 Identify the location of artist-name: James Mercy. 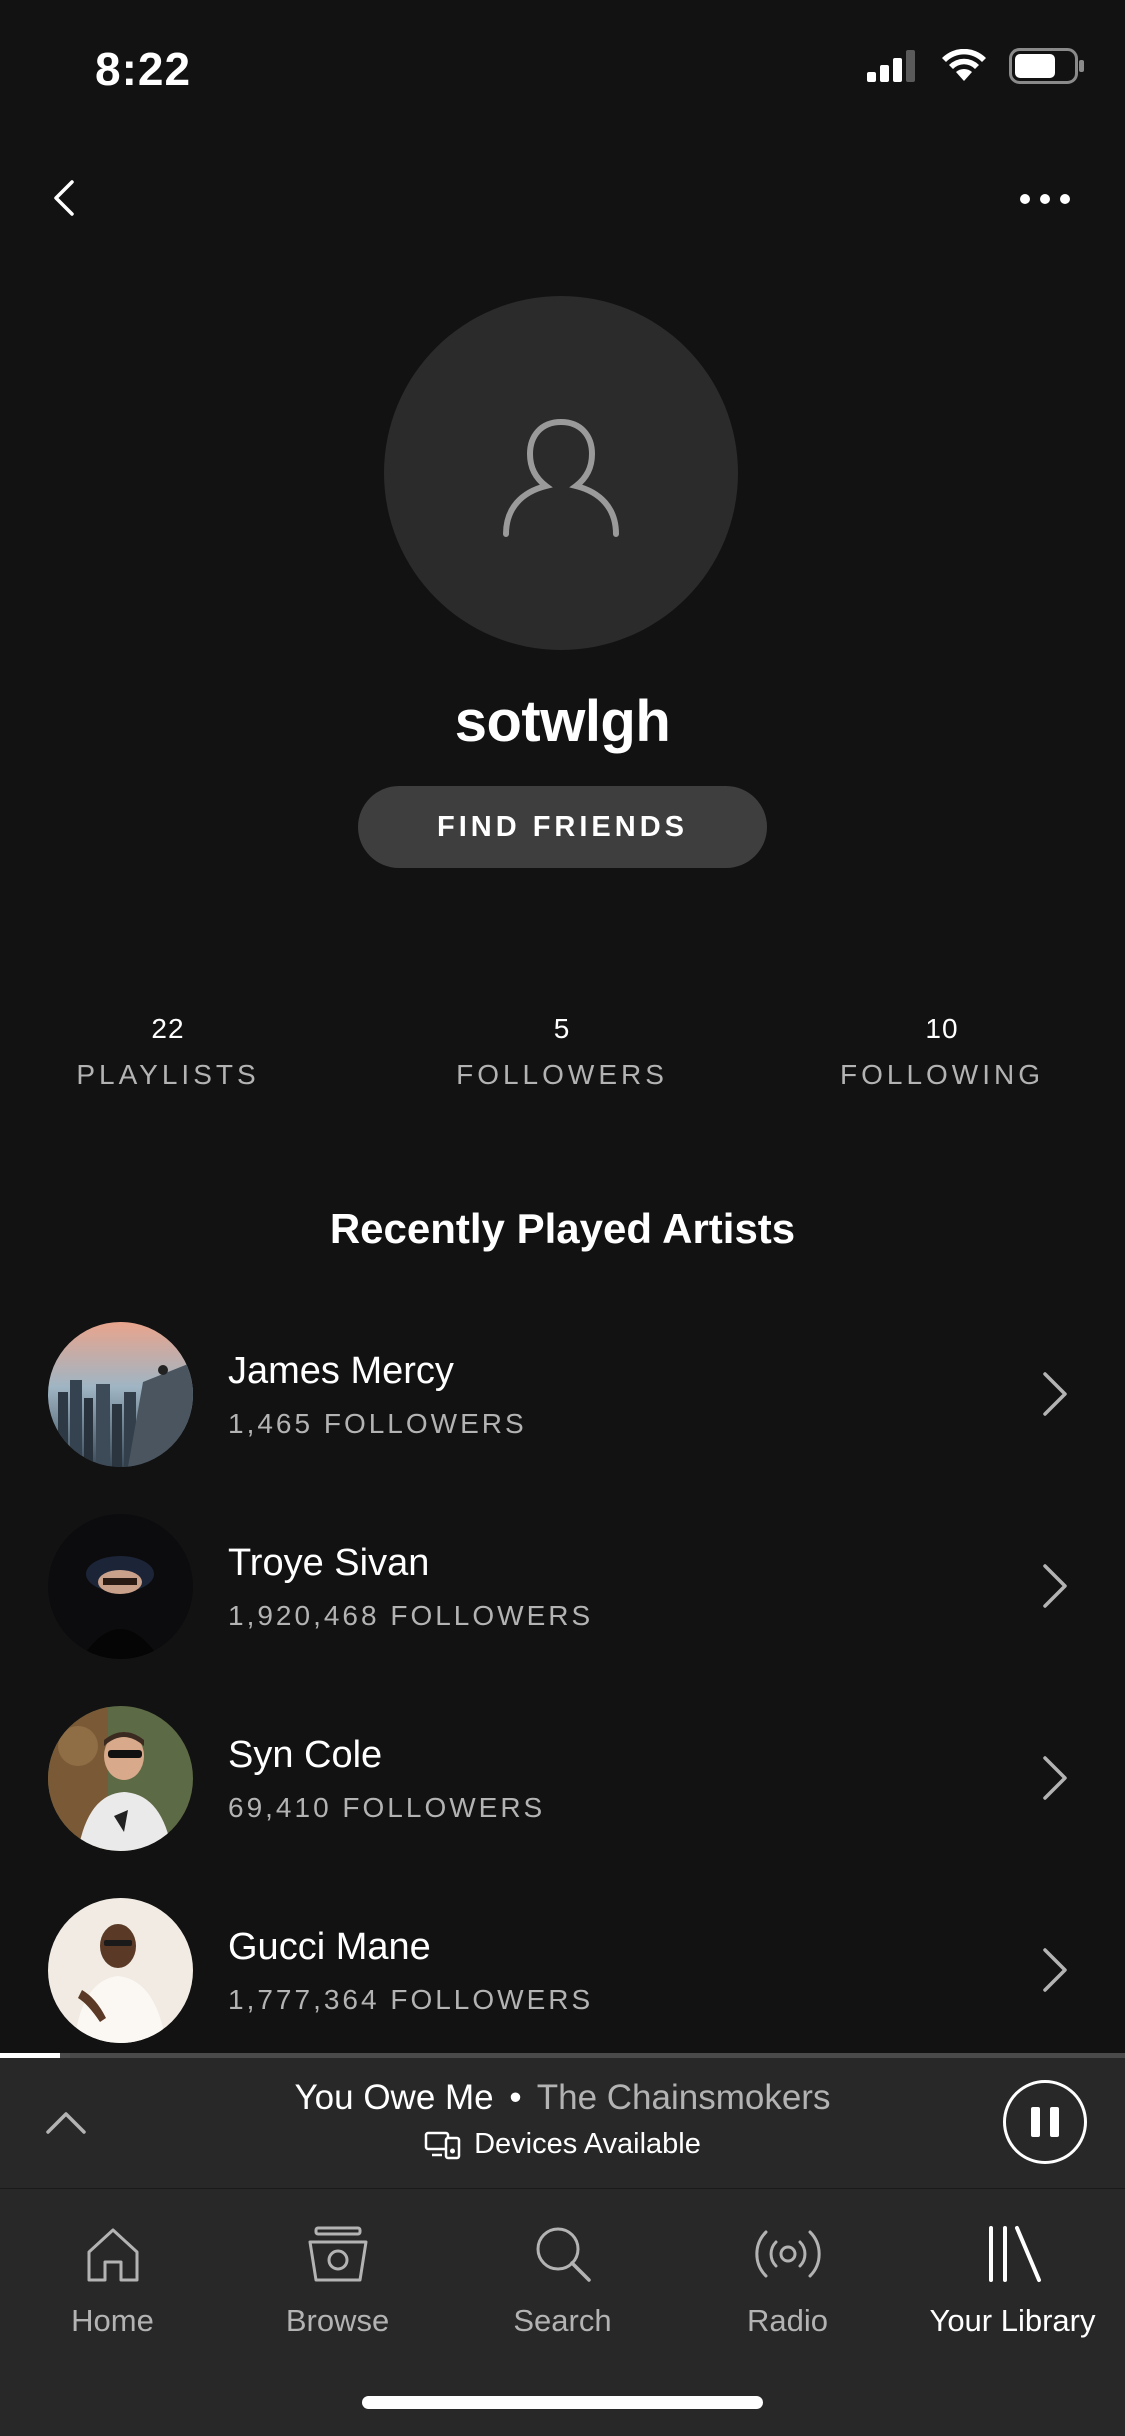
(341, 1371).